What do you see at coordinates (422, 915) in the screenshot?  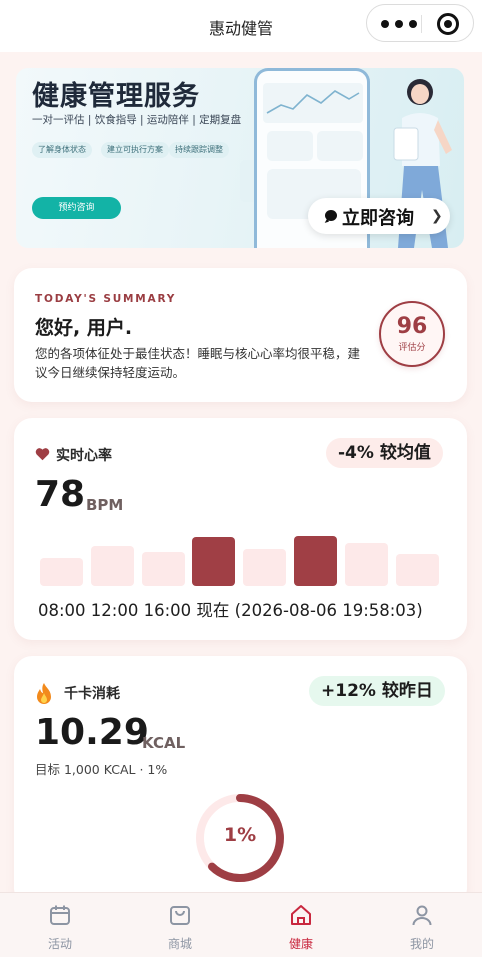 I see `user-icon` at bounding box center [422, 915].